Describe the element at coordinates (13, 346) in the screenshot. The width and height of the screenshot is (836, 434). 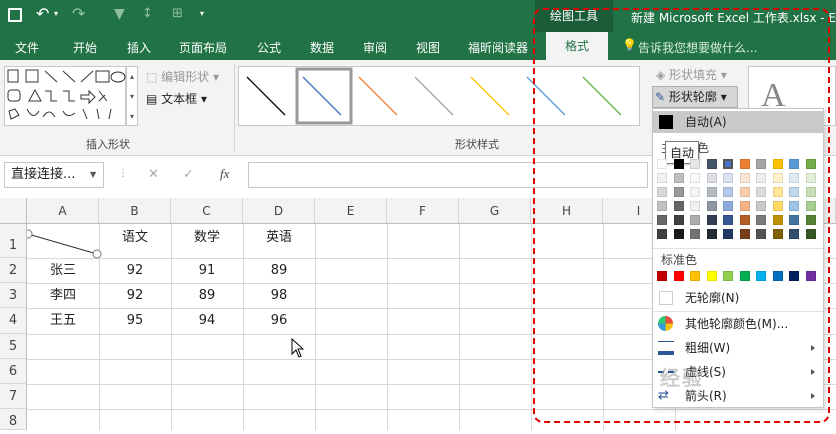
I see `row-header-5: 5` at that location.